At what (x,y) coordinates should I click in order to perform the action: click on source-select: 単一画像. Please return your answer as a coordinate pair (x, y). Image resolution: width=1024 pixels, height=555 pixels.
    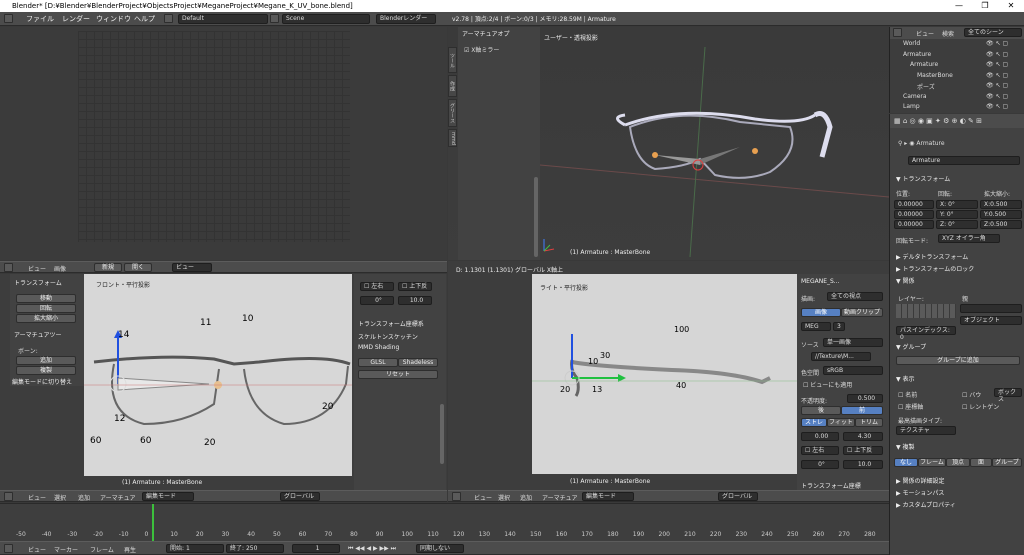
    Looking at the image, I should click on (853, 342).